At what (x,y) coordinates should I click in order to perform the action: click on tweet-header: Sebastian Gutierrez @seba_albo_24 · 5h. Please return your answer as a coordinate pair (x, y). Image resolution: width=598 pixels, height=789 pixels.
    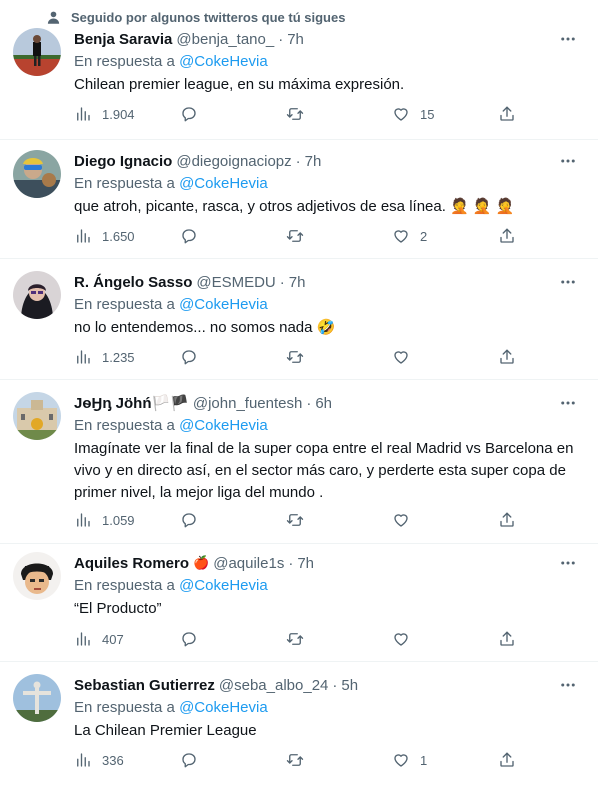
    Looking at the image, I should click on (314, 685).